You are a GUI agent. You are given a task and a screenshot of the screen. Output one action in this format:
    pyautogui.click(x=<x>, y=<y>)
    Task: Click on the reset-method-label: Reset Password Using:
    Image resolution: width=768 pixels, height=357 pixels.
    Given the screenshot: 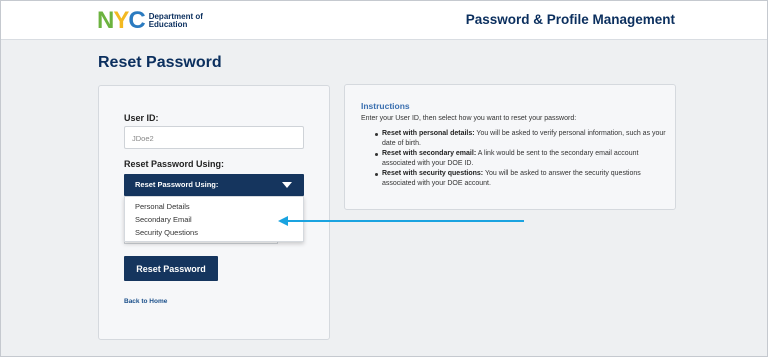 What is the action you would take?
    pyautogui.click(x=174, y=164)
    